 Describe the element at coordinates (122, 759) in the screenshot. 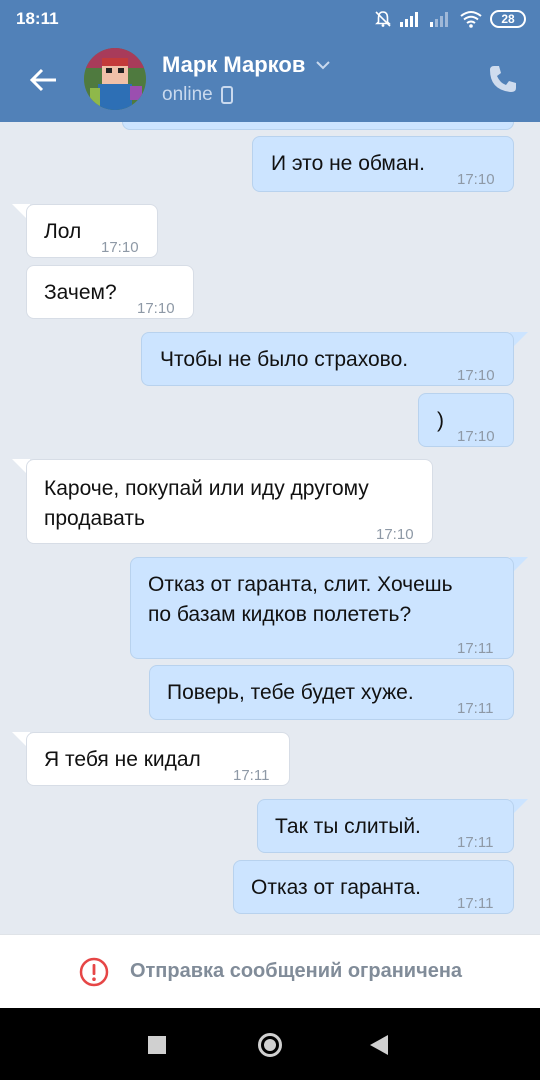

I see `message-text: Я тебя не кидал` at that location.